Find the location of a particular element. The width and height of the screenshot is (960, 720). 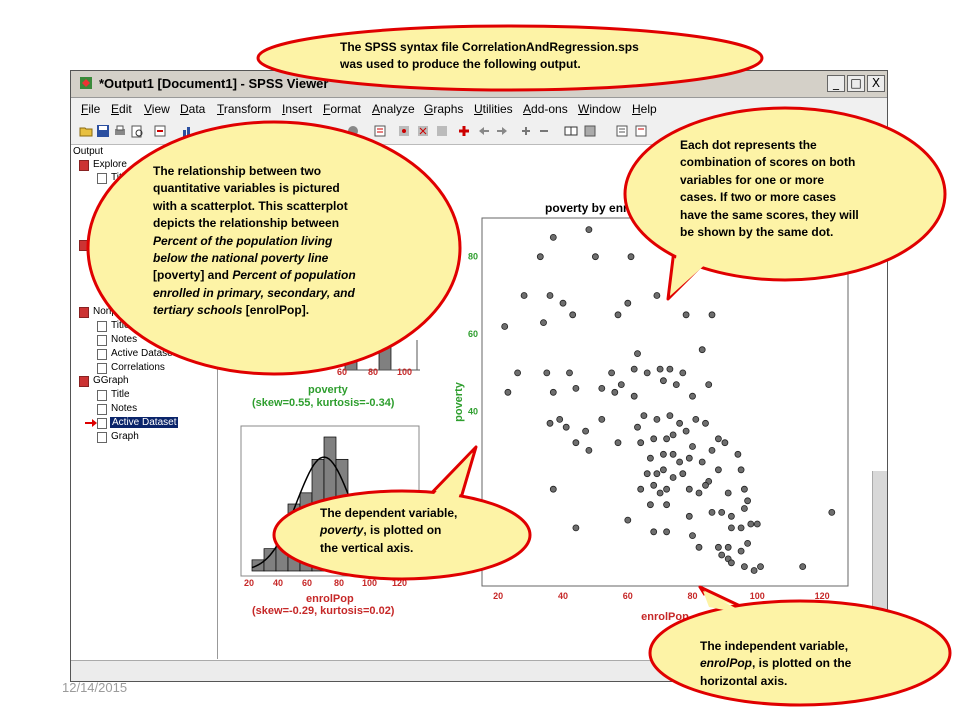

menu-insert: Insert is located at coordinates (297, 109).